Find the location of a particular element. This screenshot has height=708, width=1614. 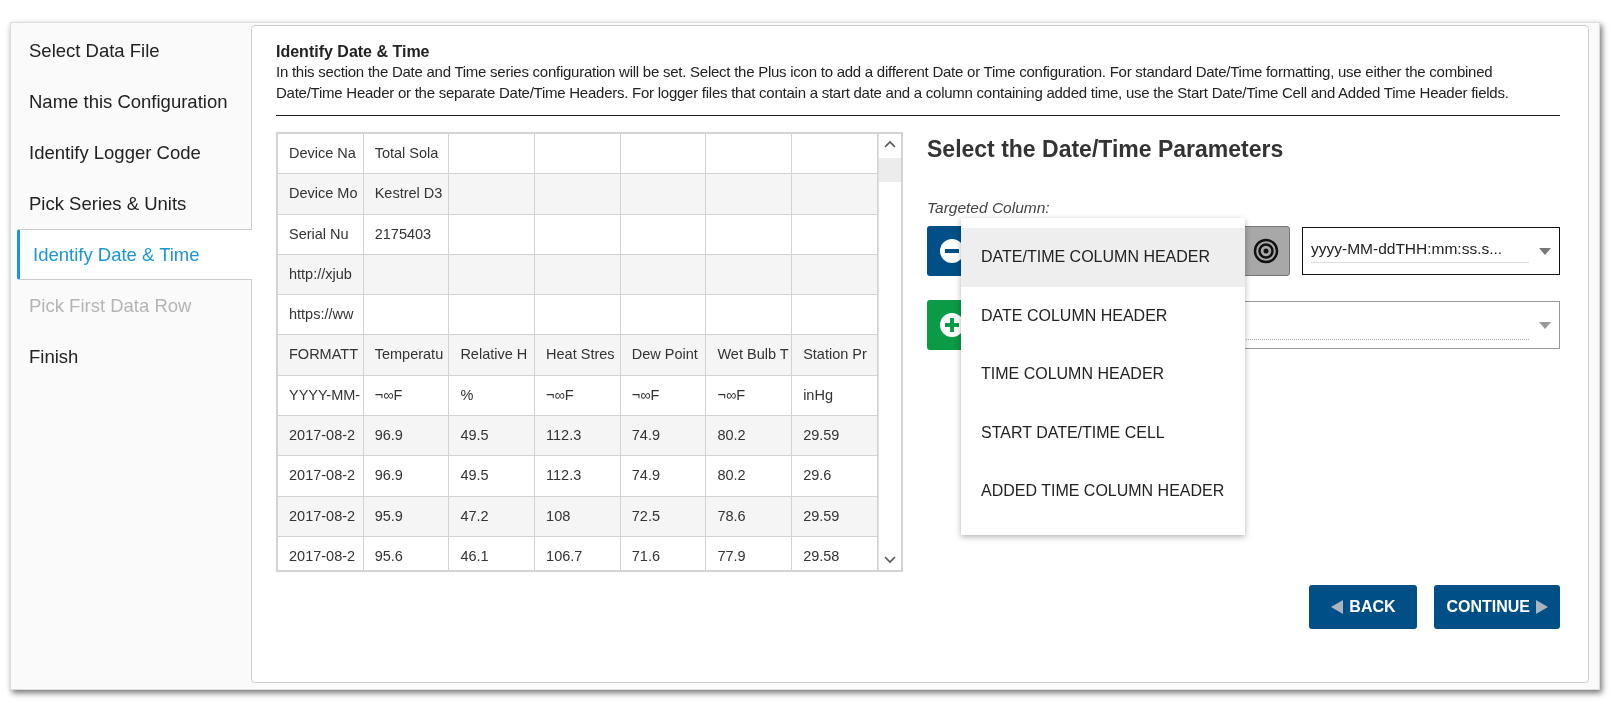

table-cell: https://ww is located at coordinates (321, 315).